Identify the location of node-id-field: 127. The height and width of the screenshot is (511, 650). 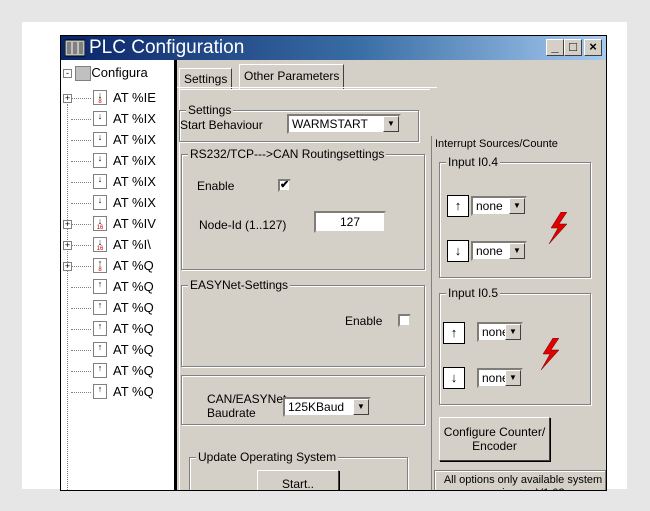
(350, 222).